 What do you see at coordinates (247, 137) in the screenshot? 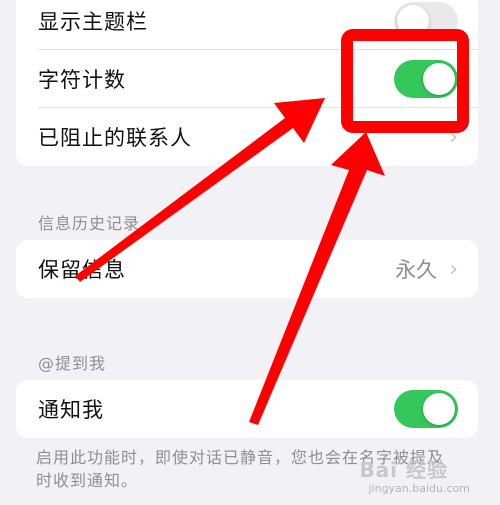
I see `row-blocked-contacts: 已阻止的联系人 ›` at bounding box center [247, 137].